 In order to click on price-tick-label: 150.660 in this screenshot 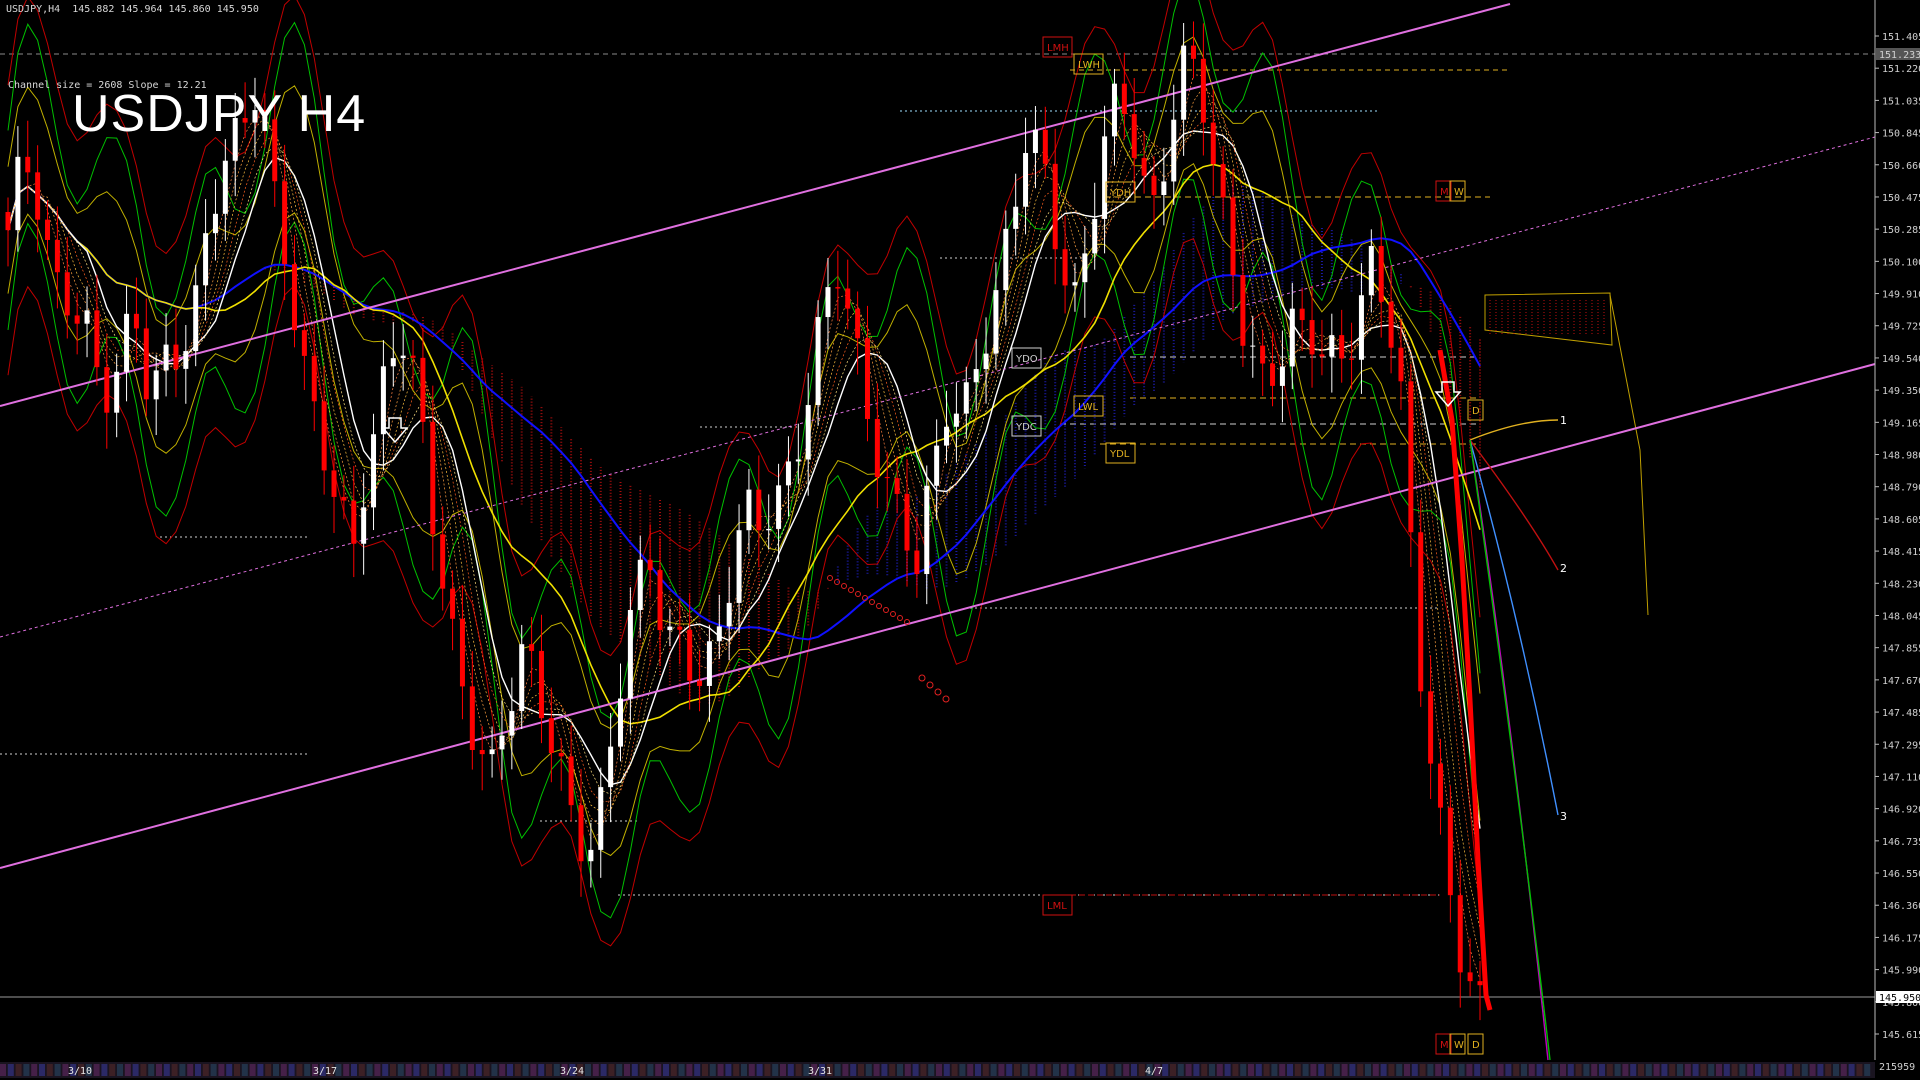, I will do `click(1901, 166)`.